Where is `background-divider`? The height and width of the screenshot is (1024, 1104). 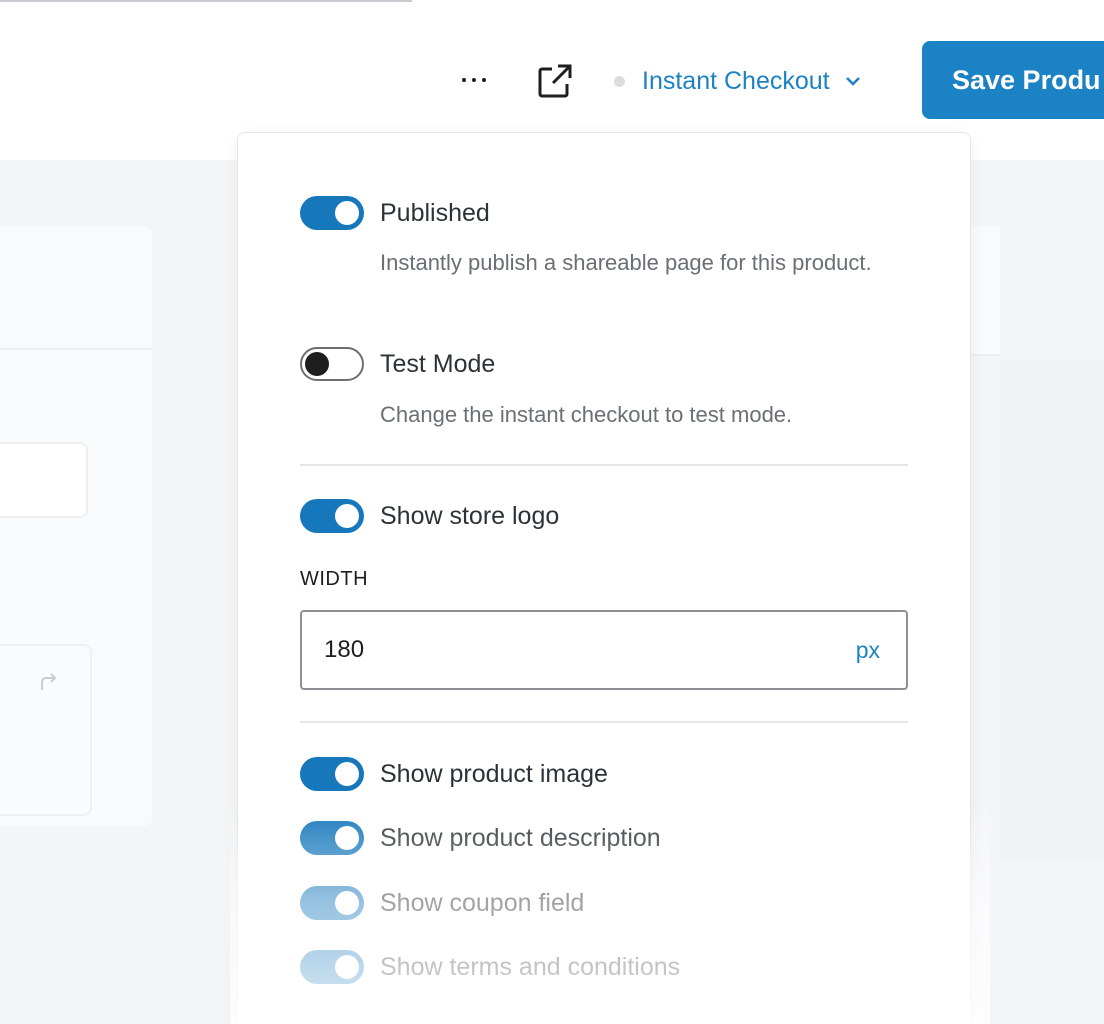 background-divider is located at coordinates (76, 349).